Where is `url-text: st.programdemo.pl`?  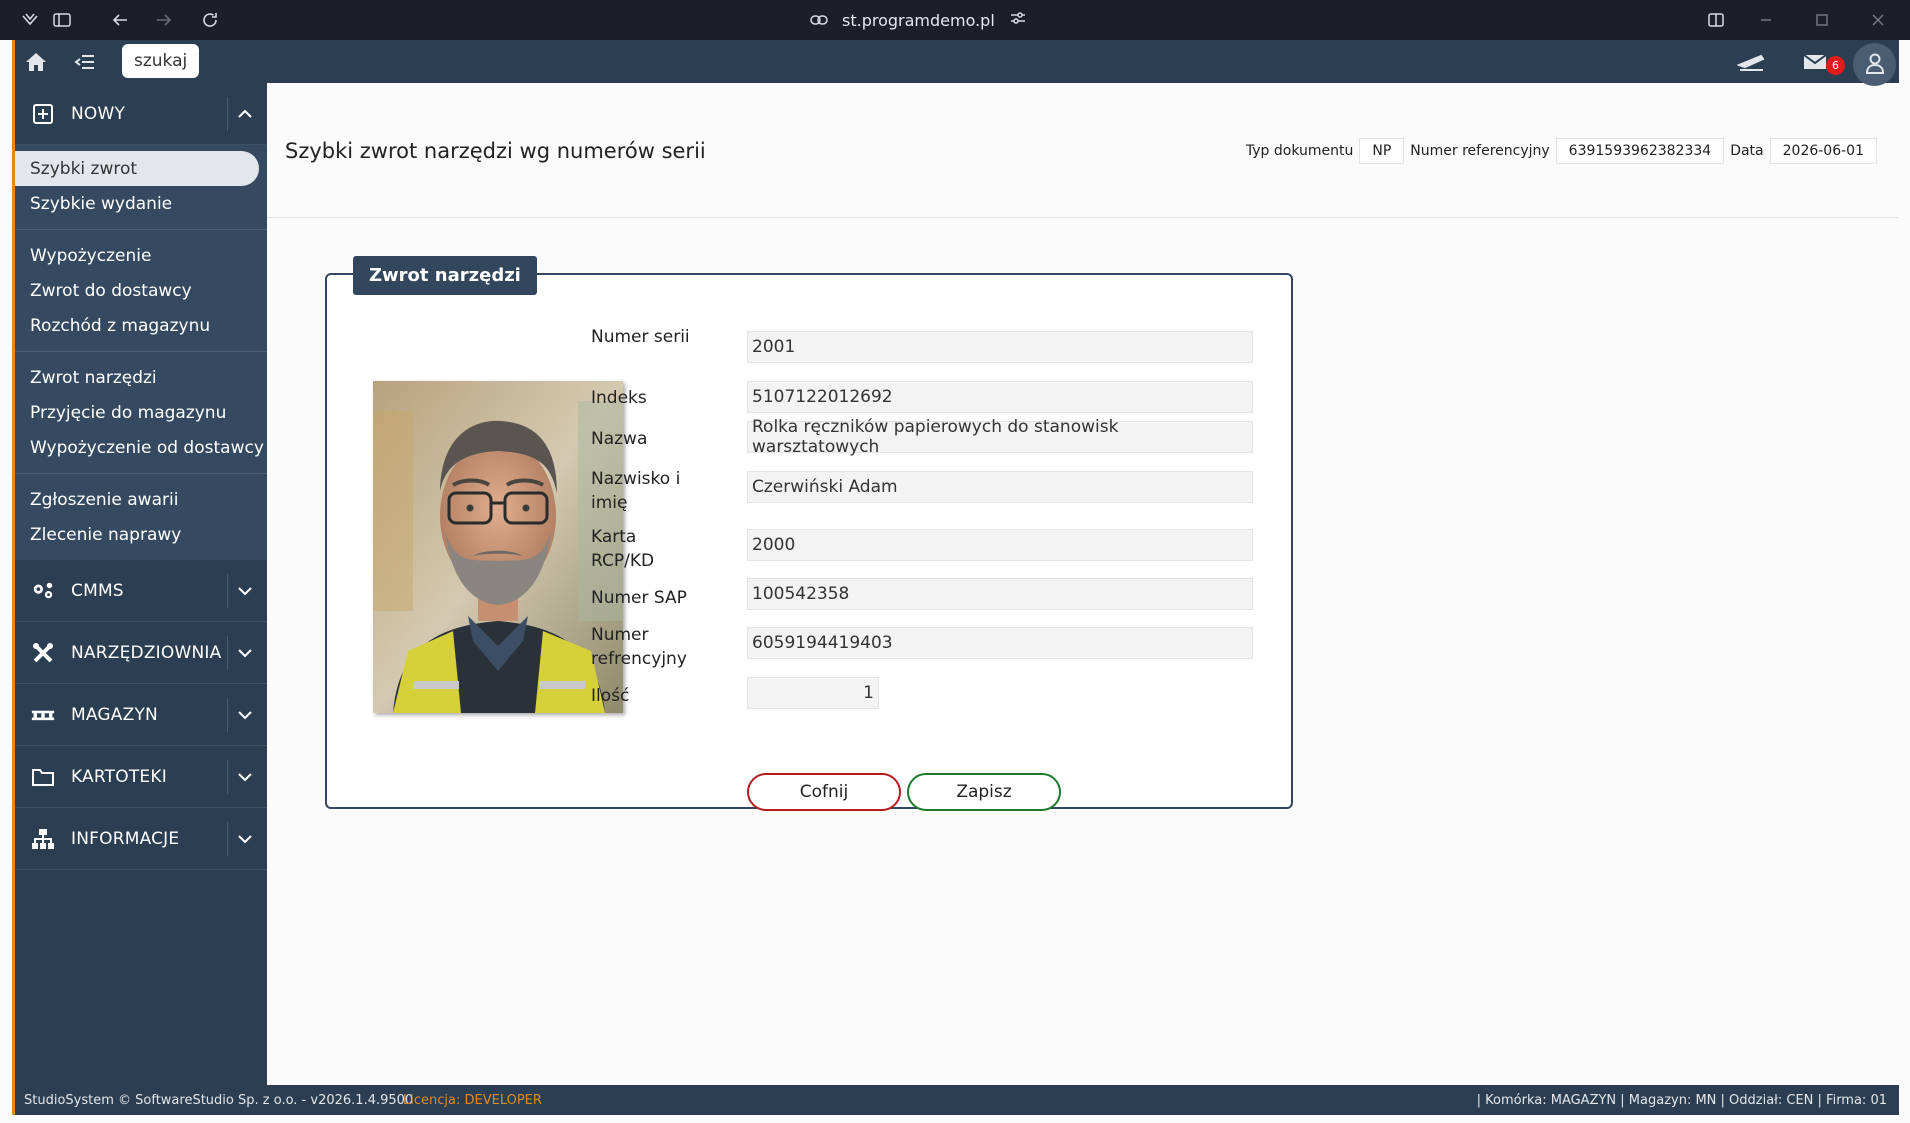 url-text: st.programdemo.pl is located at coordinates (918, 20).